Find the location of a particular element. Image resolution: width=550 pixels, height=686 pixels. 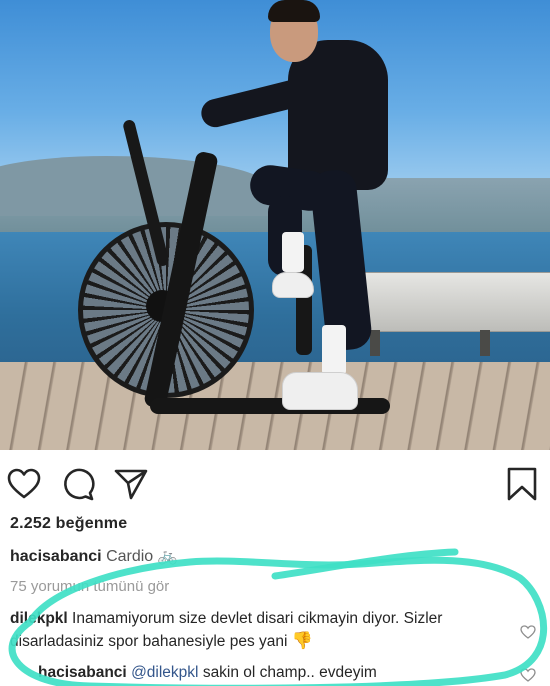

paper-plane-icon is located at coordinates (131, 484).